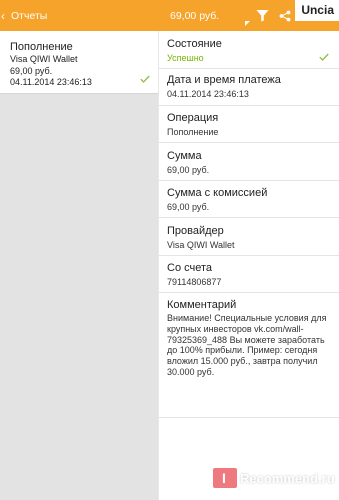 This screenshot has width=339, height=500. What do you see at coordinates (201, 245) in the screenshot?
I see `provider-value: Visa QIWI Wallet` at bounding box center [201, 245].